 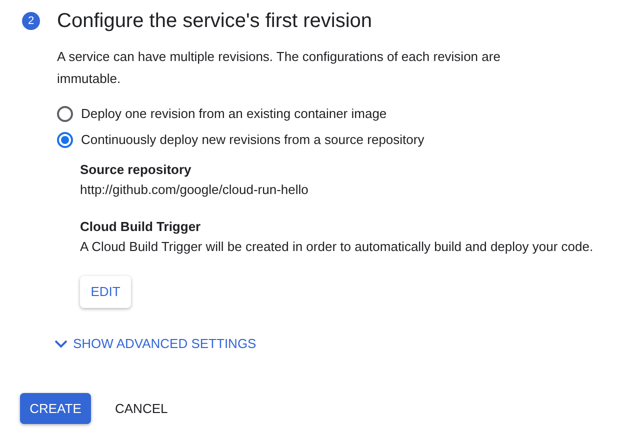 What do you see at coordinates (141, 227) in the screenshot?
I see `field-heading: Cloud Build Trigger` at bounding box center [141, 227].